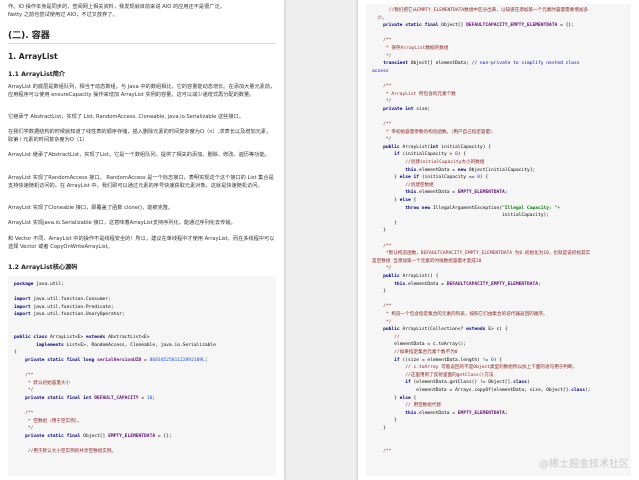 This screenshot has width=639, height=480. What do you see at coordinates (467, 208) in the screenshot?
I see `code-token: IllegalArgumentException(` at bounding box center [467, 208].